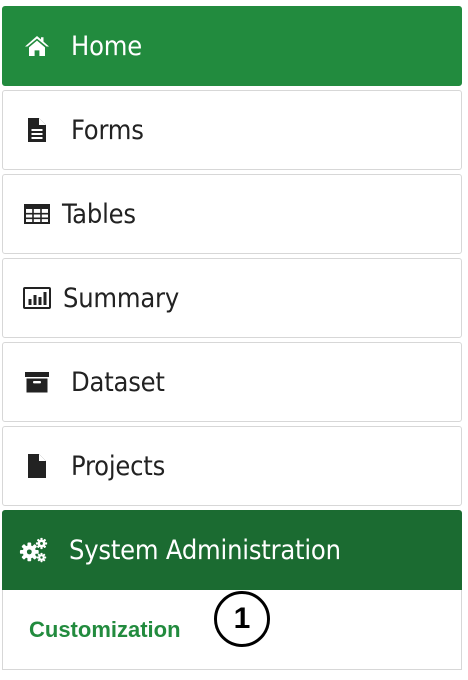 The width and height of the screenshot is (468, 680). Describe the element at coordinates (232, 298) in the screenshot. I see `nav-item-summary: Summary` at that location.